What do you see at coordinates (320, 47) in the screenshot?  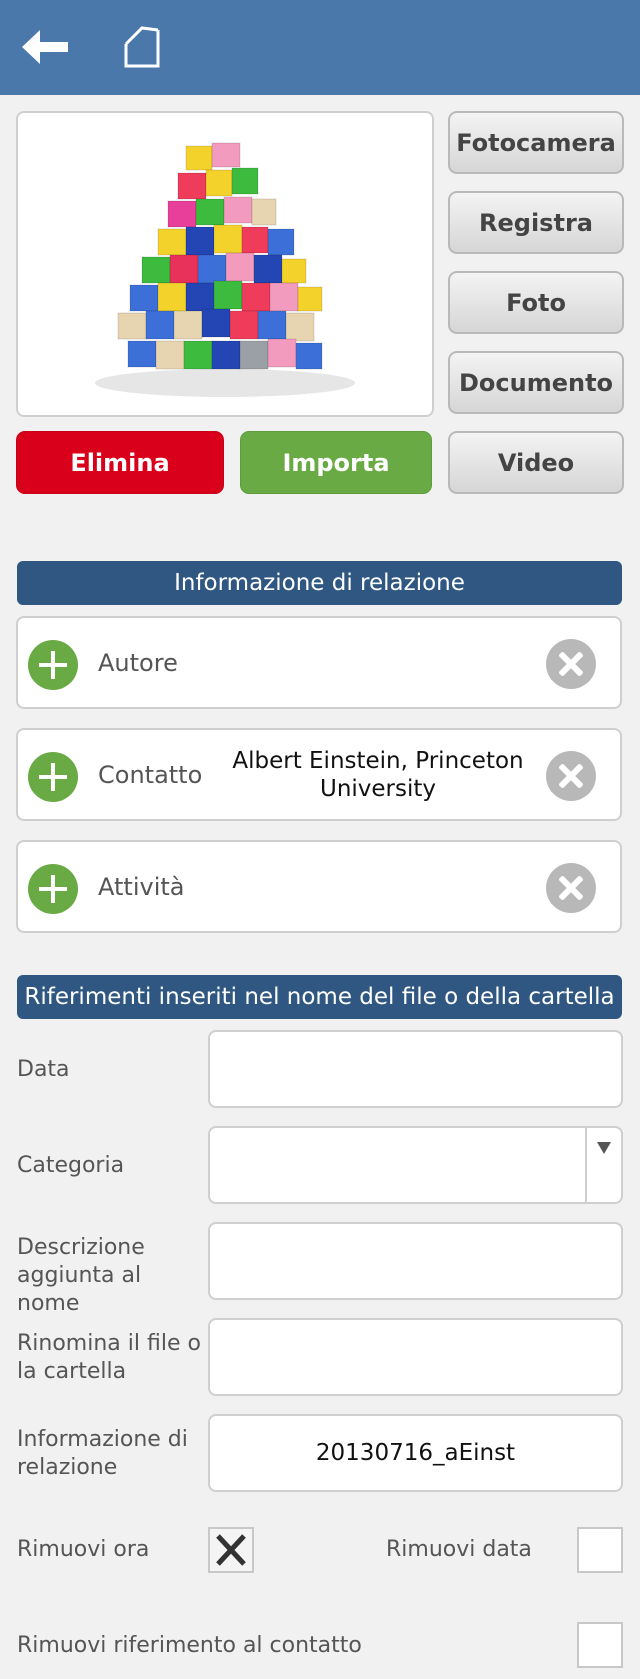 I see `top-bar` at bounding box center [320, 47].